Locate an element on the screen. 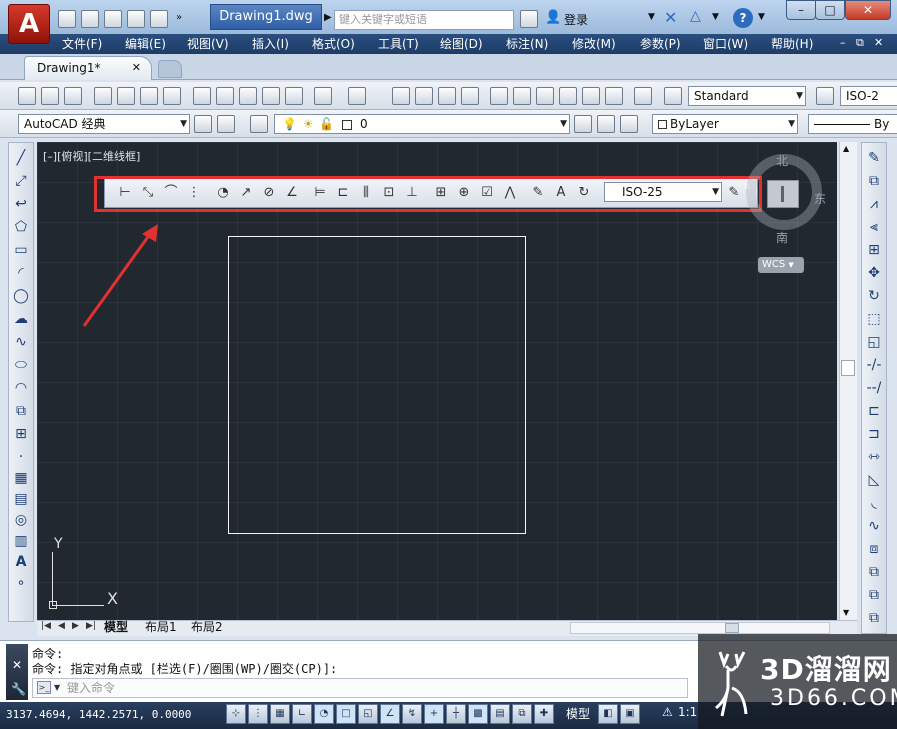 This screenshot has width=897, height=729. menu-file: 文件(F) is located at coordinates (82, 44).